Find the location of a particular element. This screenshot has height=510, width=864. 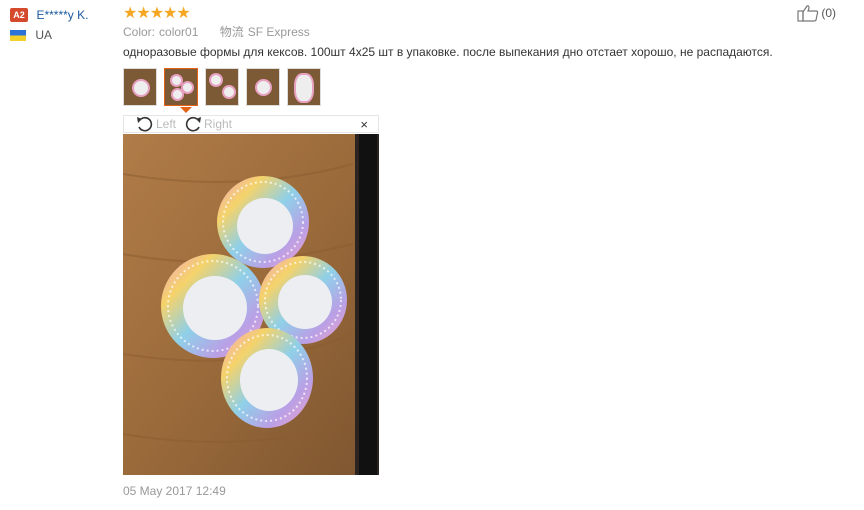

photo-thumbnail-active is located at coordinates (181, 87).